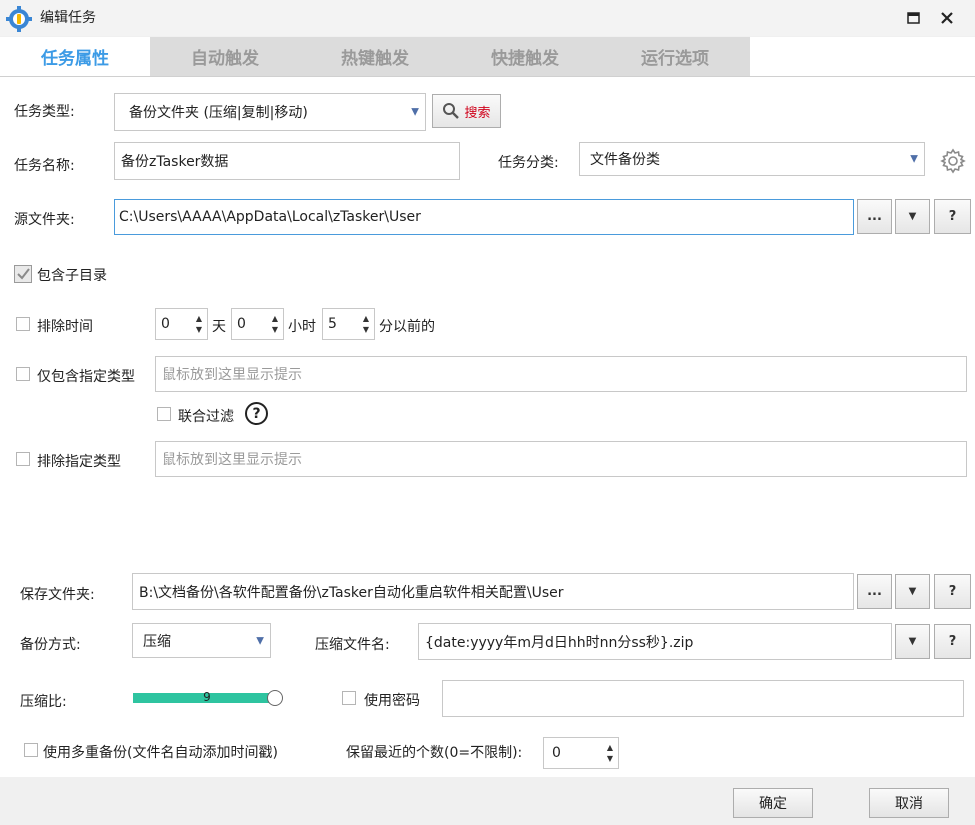 This screenshot has height=825, width=975. Describe the element at coordinates (349, 698) in the screenshot. I see `use-password-checkbox` at that location.